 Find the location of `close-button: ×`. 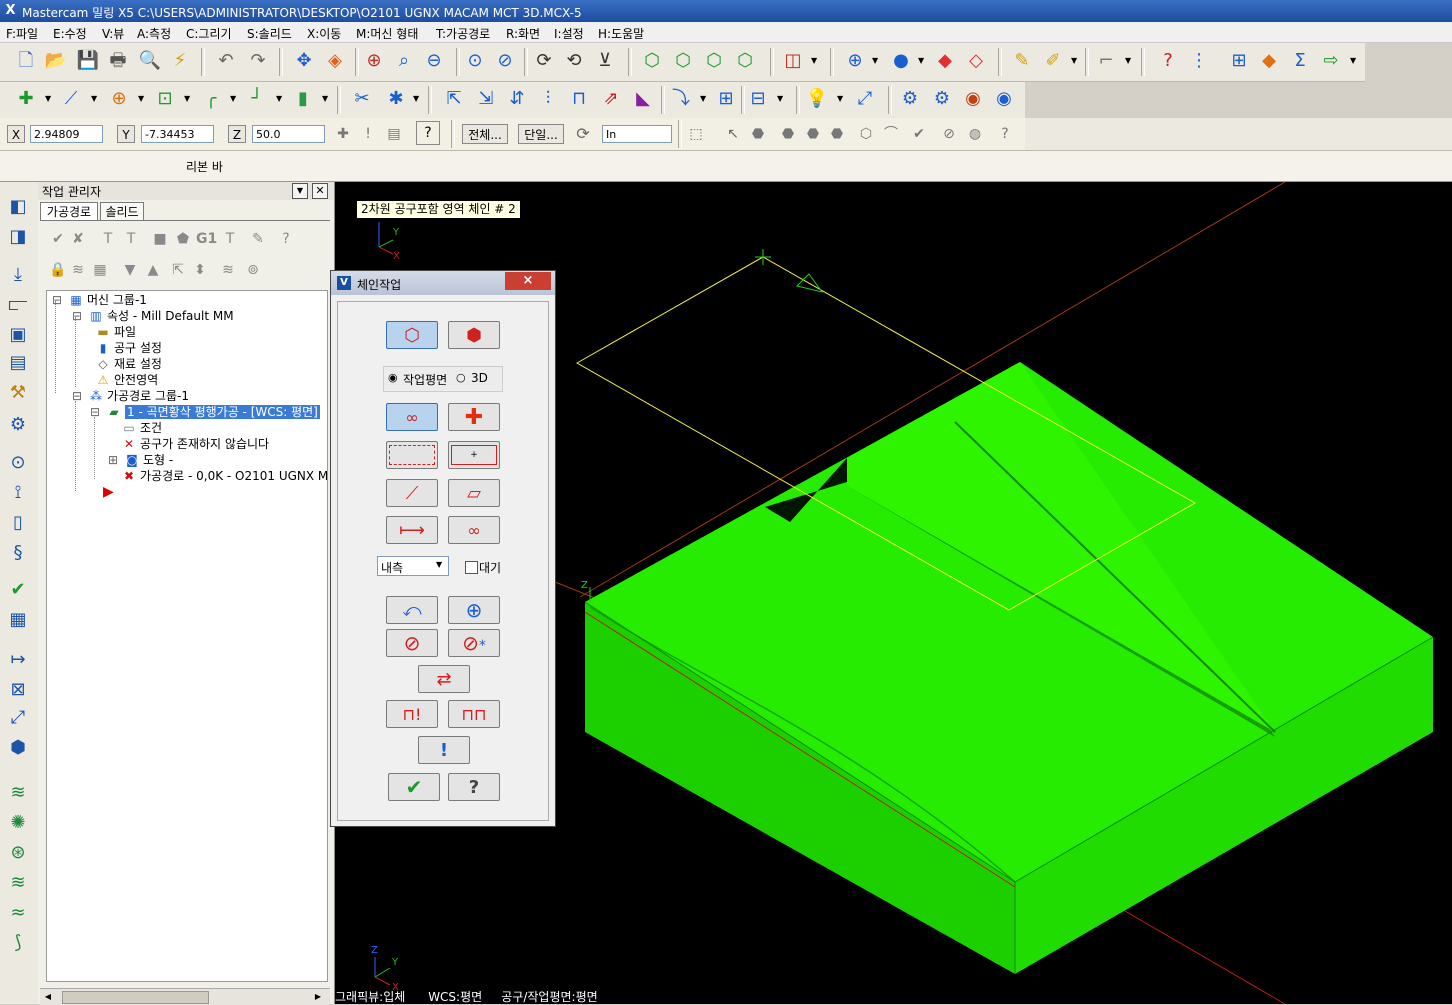

close-button: × is located at coordinates (528, 281).